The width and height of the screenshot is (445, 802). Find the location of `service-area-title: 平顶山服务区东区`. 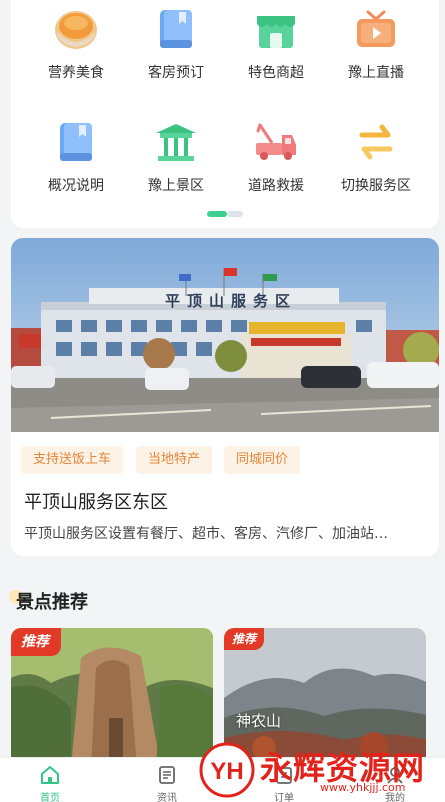

service-area-title: 平顶山服务区东区 is located at coordinates (96, 502).